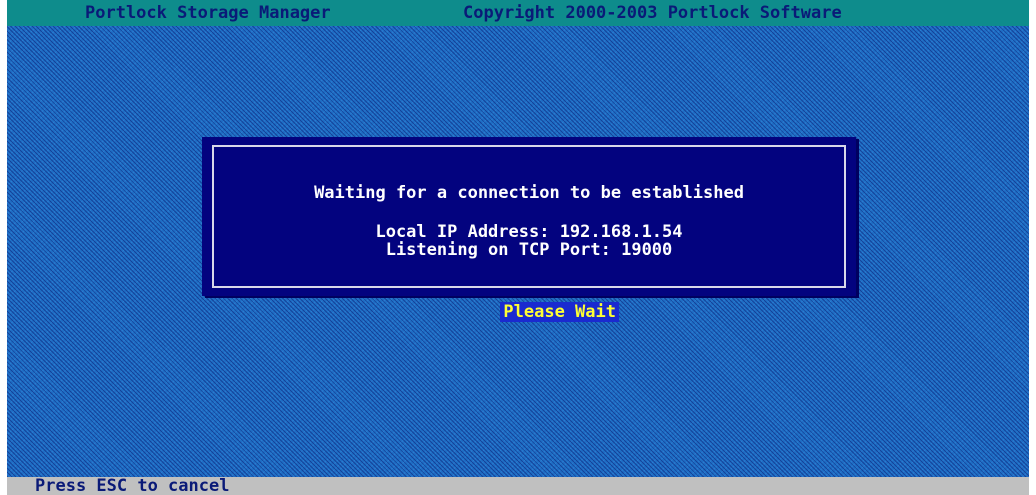  I want to click on please-wait-row: Please Wait, so click(529, 312).